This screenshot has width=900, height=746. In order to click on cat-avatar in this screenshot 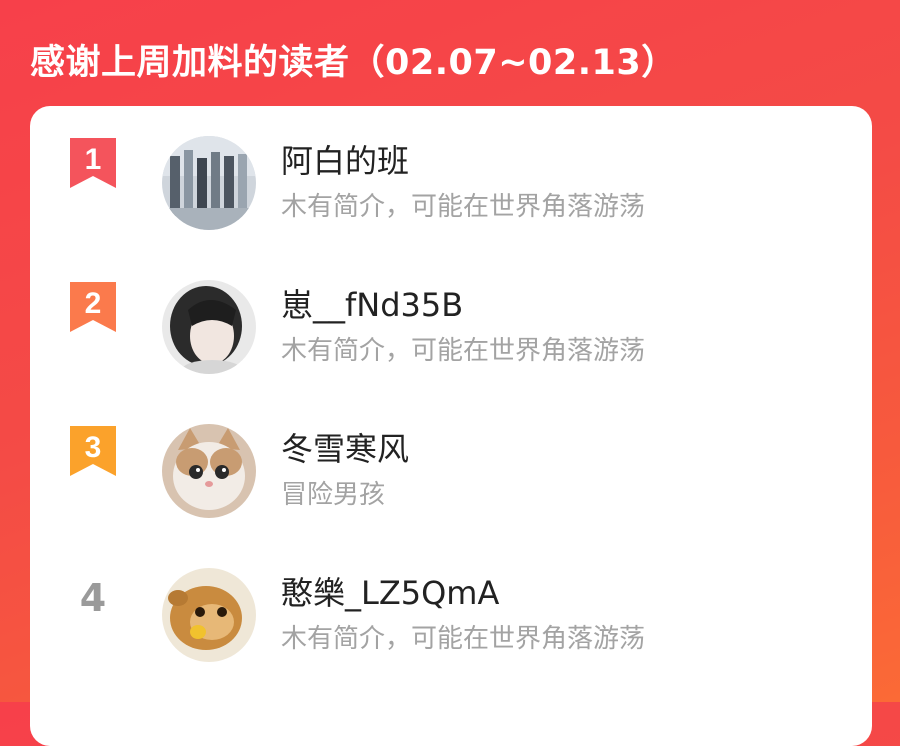, I will do `click(209, 471)`.